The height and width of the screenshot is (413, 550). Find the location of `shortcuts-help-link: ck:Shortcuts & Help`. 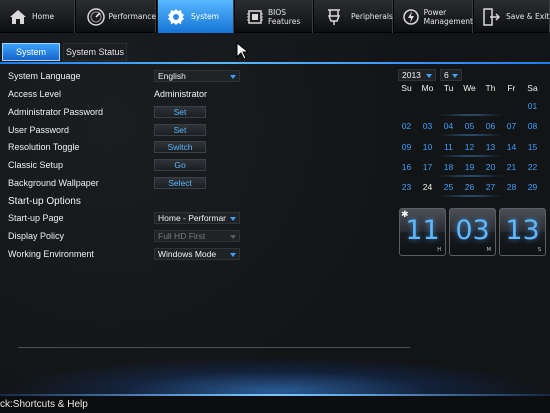

shortcuts-help-link: ck:Shortcuts & Help is located at coordinates (44, 404).